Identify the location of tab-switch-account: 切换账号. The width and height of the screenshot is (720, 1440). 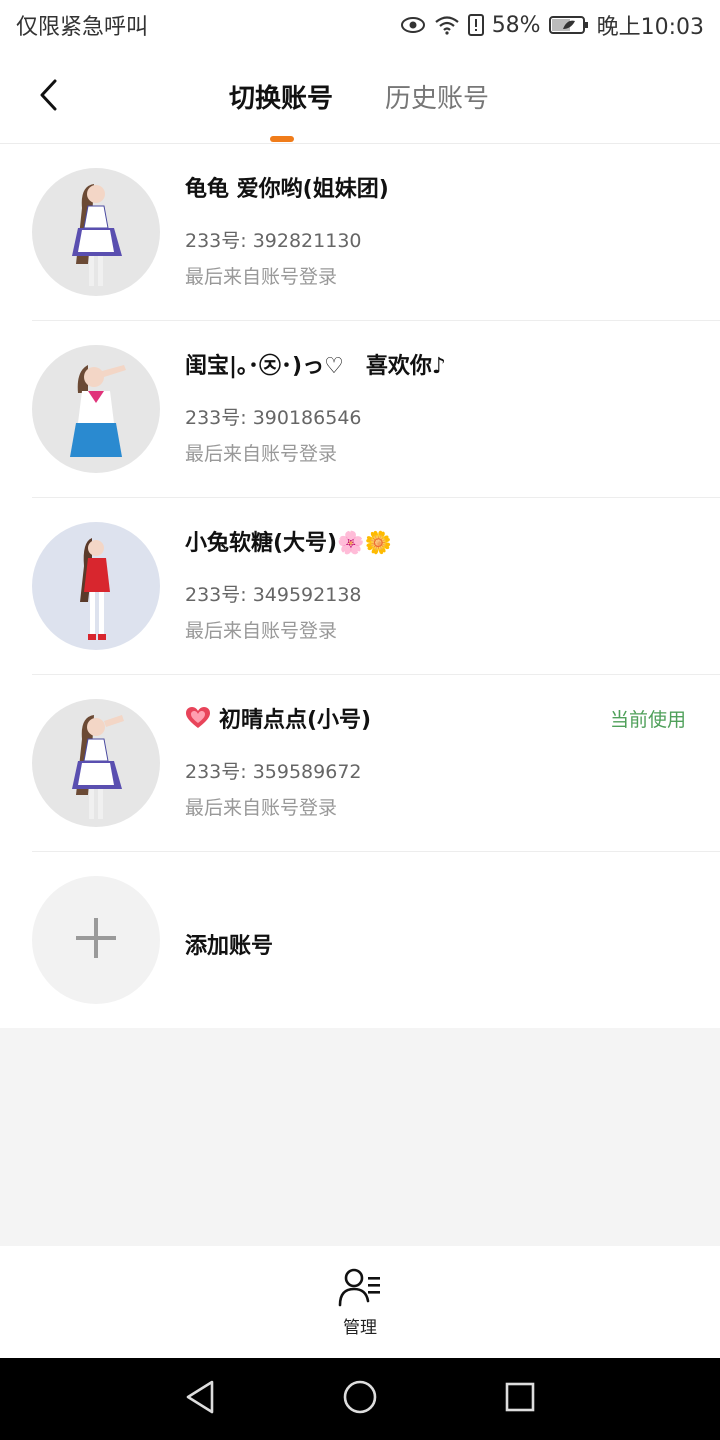
(281, 96).